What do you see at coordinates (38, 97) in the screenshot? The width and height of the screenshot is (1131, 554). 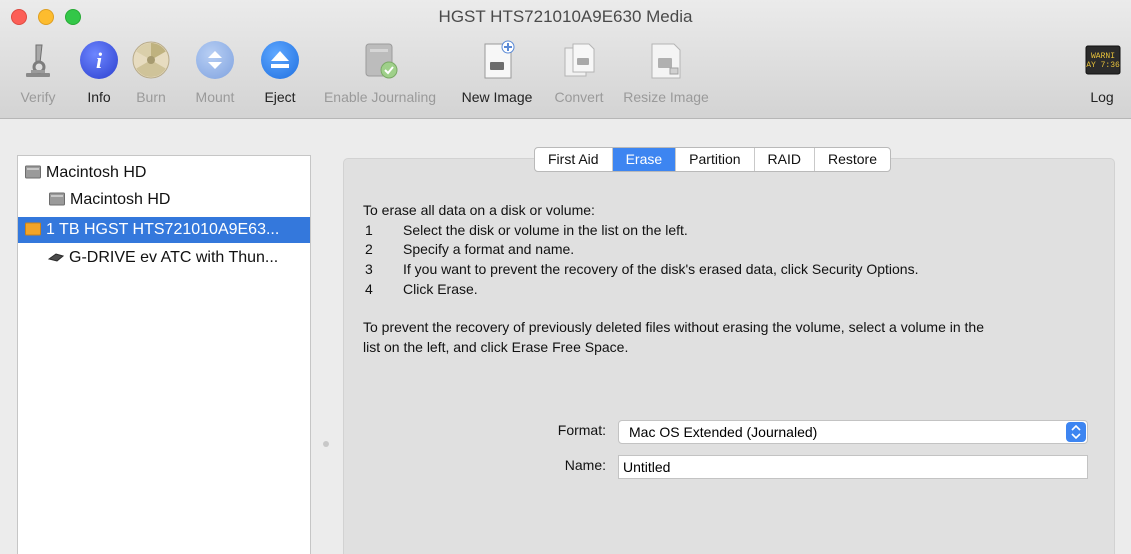 I see `verify-label: Verify` at bounding box center [38, 97].